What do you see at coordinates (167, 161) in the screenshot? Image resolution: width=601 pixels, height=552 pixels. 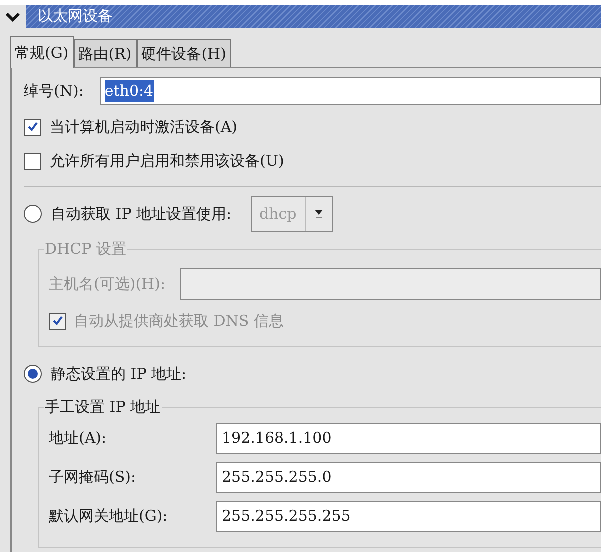 I see `checkbox-label: 允许所有用户启用和禁用该设备(U)` at bounding box center [167, 161].